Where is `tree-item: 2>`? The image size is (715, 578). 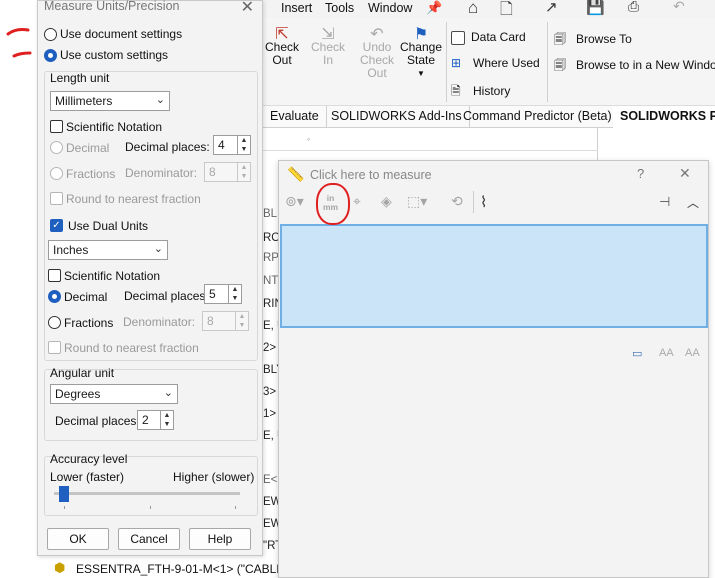
tree-item: 2> is located at coordinates (269, 348).